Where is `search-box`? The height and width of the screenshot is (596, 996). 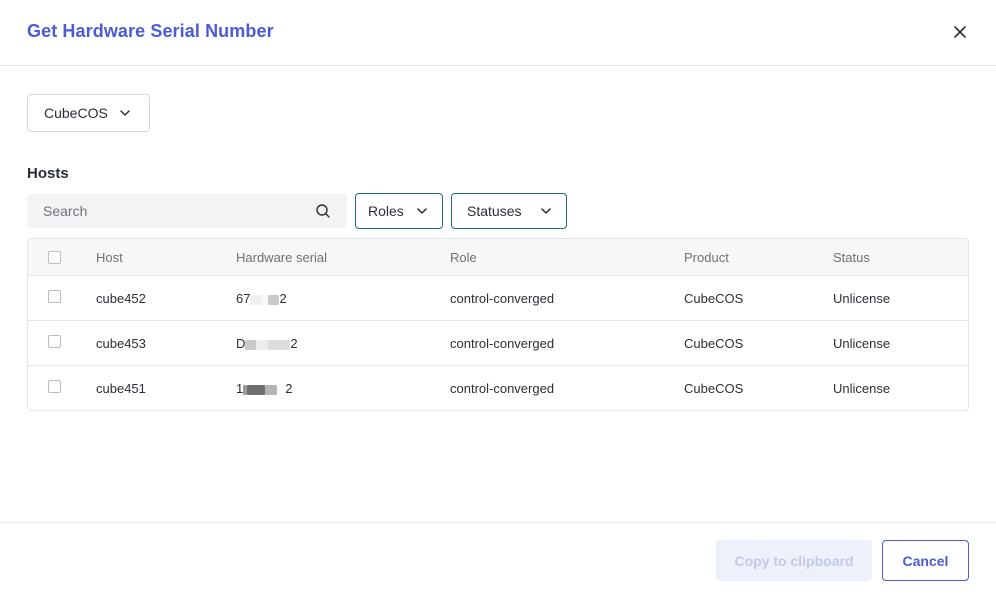
search-box is located at coordinates (187, 211).